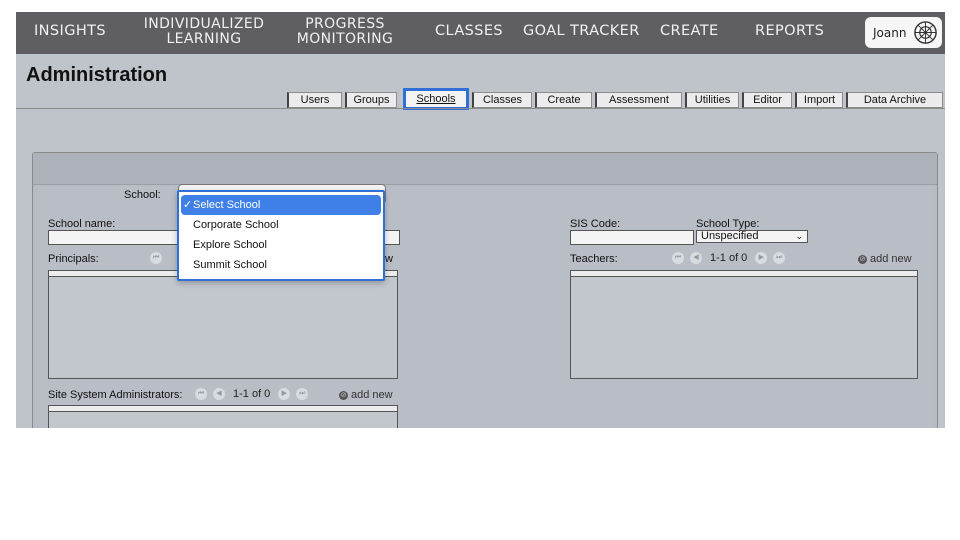 The image size is (960, 540). I want to click on checkmark-icon: ✓, so click(188, 205).